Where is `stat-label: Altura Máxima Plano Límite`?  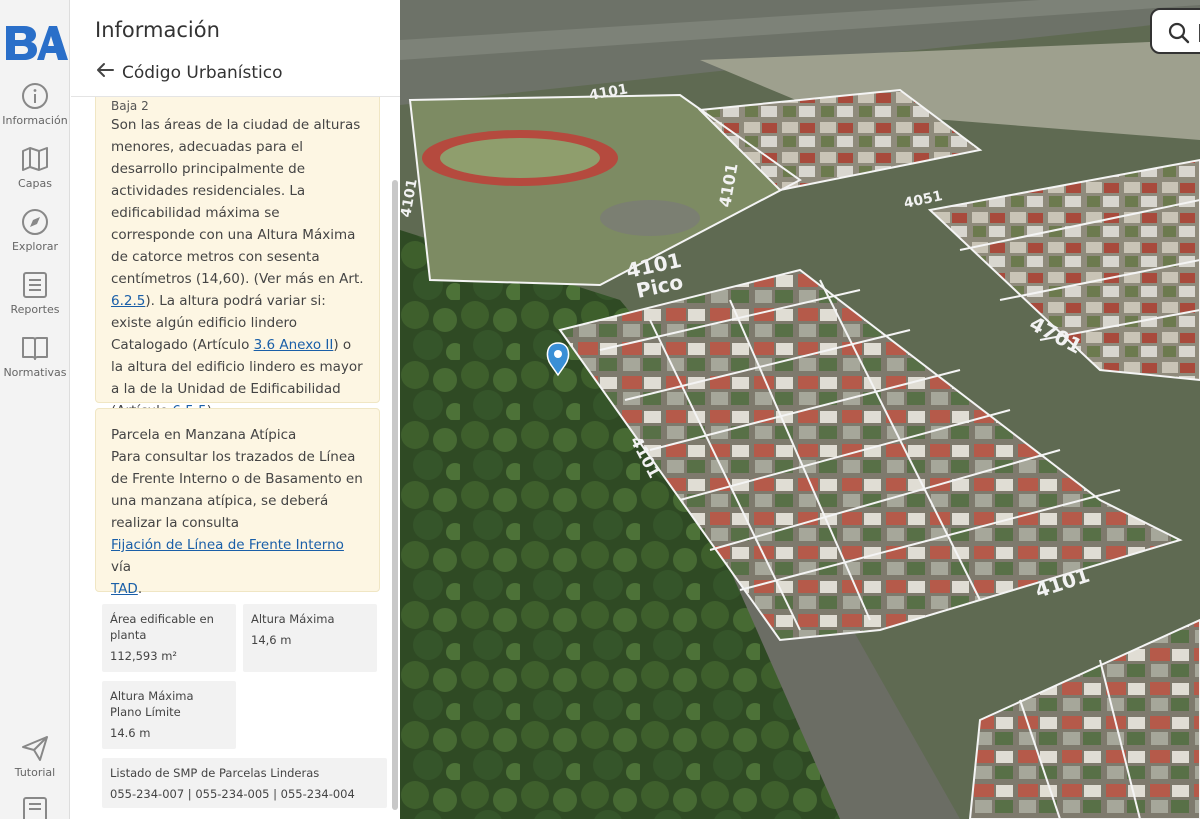
stat-label: Altura Máxima Plano Límite is located at coordinates (152, 704).